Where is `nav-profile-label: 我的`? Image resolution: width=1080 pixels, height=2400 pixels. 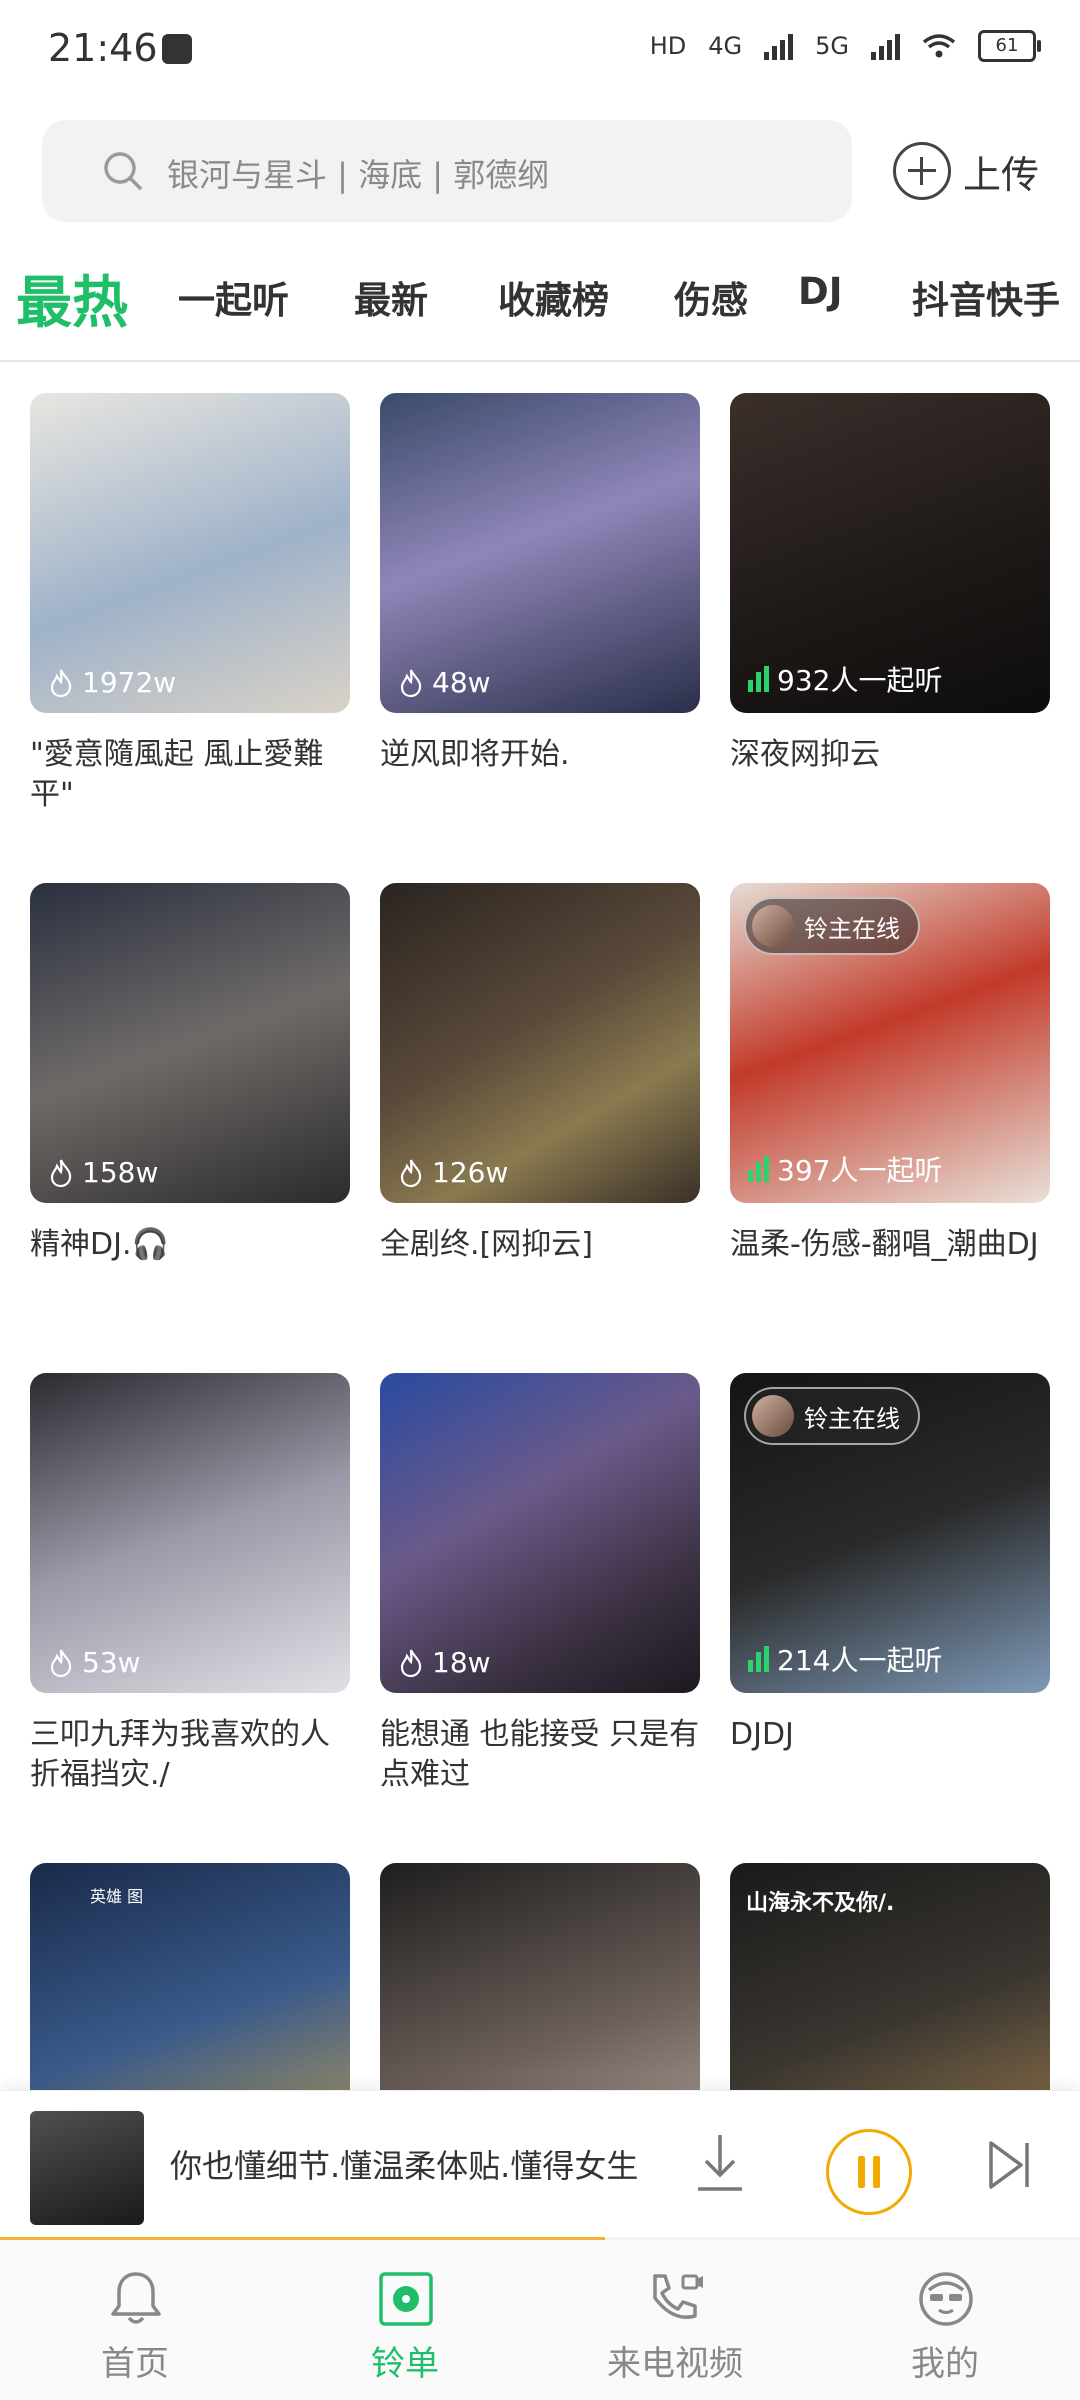
nav-profile-label: 我的 is located at coordinates (945, 2364).